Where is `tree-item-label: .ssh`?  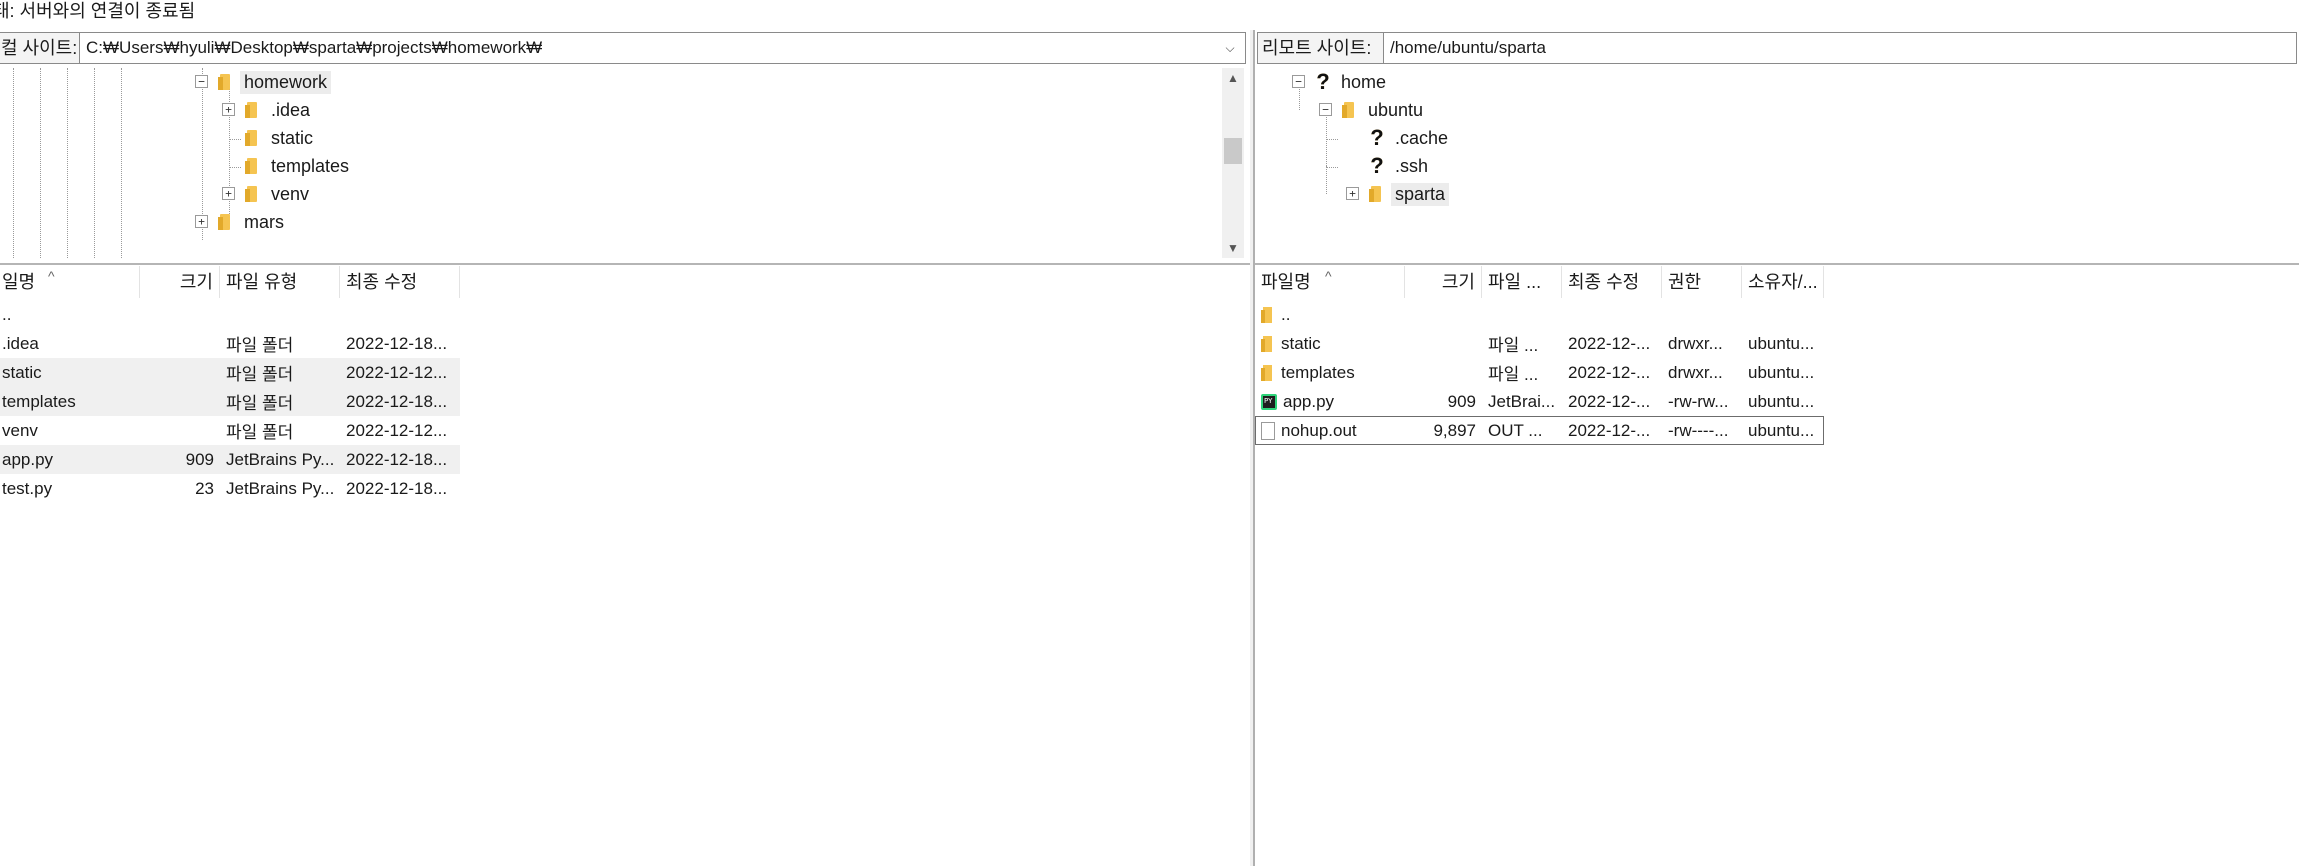
tree-item-label: .ssh is located at coordinates (1412, 165).